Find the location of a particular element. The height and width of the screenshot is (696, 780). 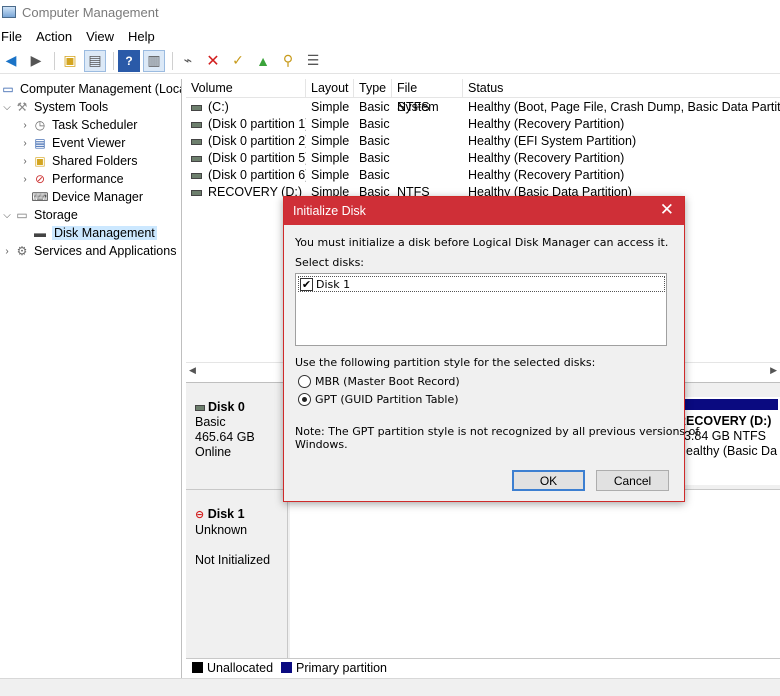

column-type: Type is located at coordinates (373, 88).